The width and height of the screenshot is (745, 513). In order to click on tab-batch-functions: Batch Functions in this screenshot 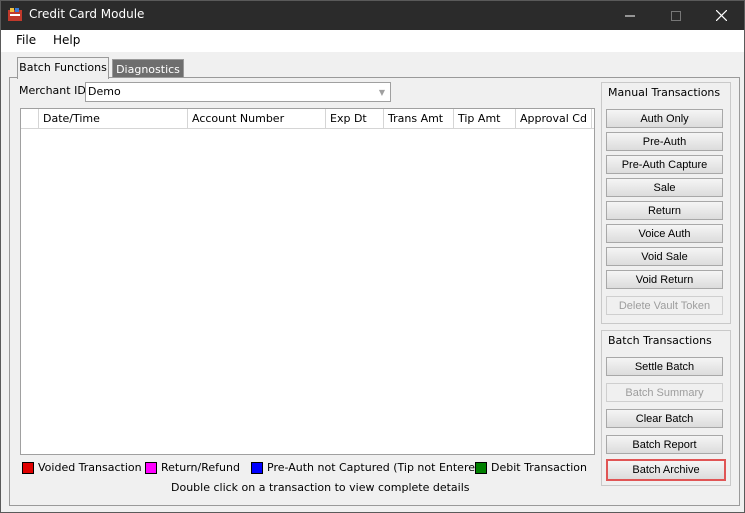, I will do `click(63, 68)`.